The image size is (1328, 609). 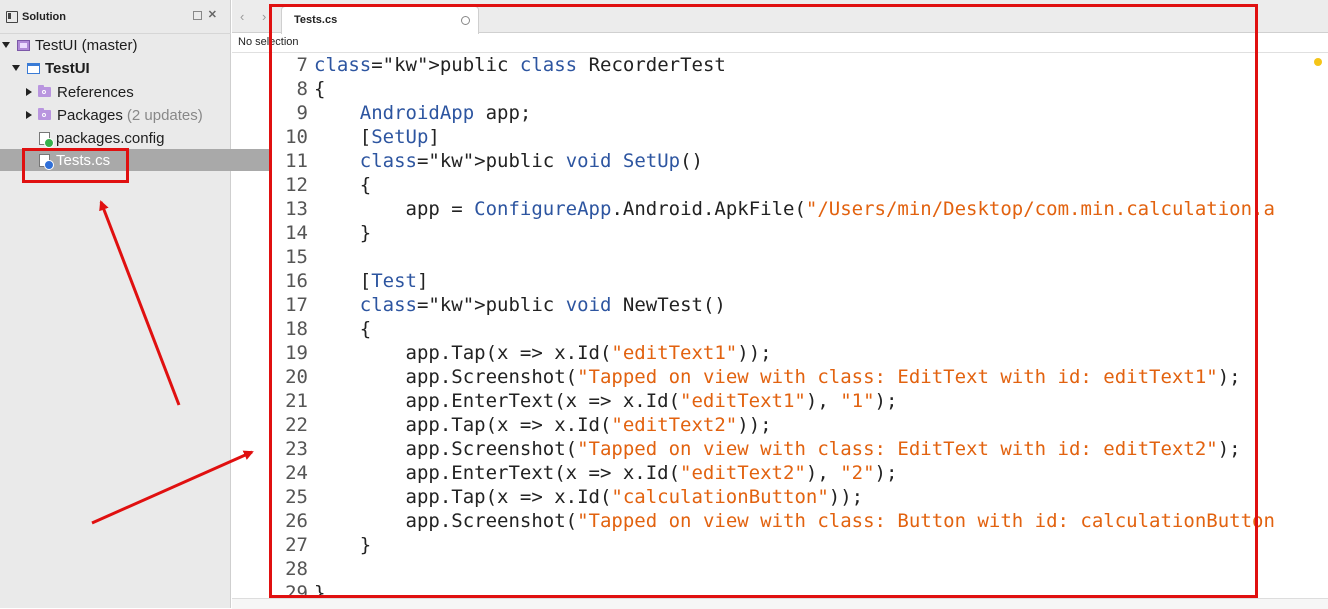 I want to click on annotation-arrows, so click(x=172, y=362).